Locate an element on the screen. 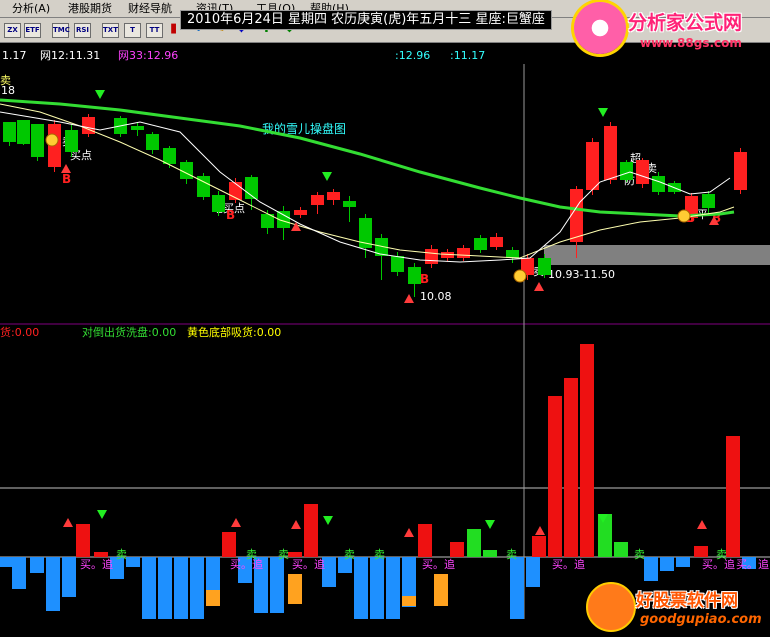 The width and height of the screenshot is (770, 637). b-label-1: B is located at coordinates (66, 179).